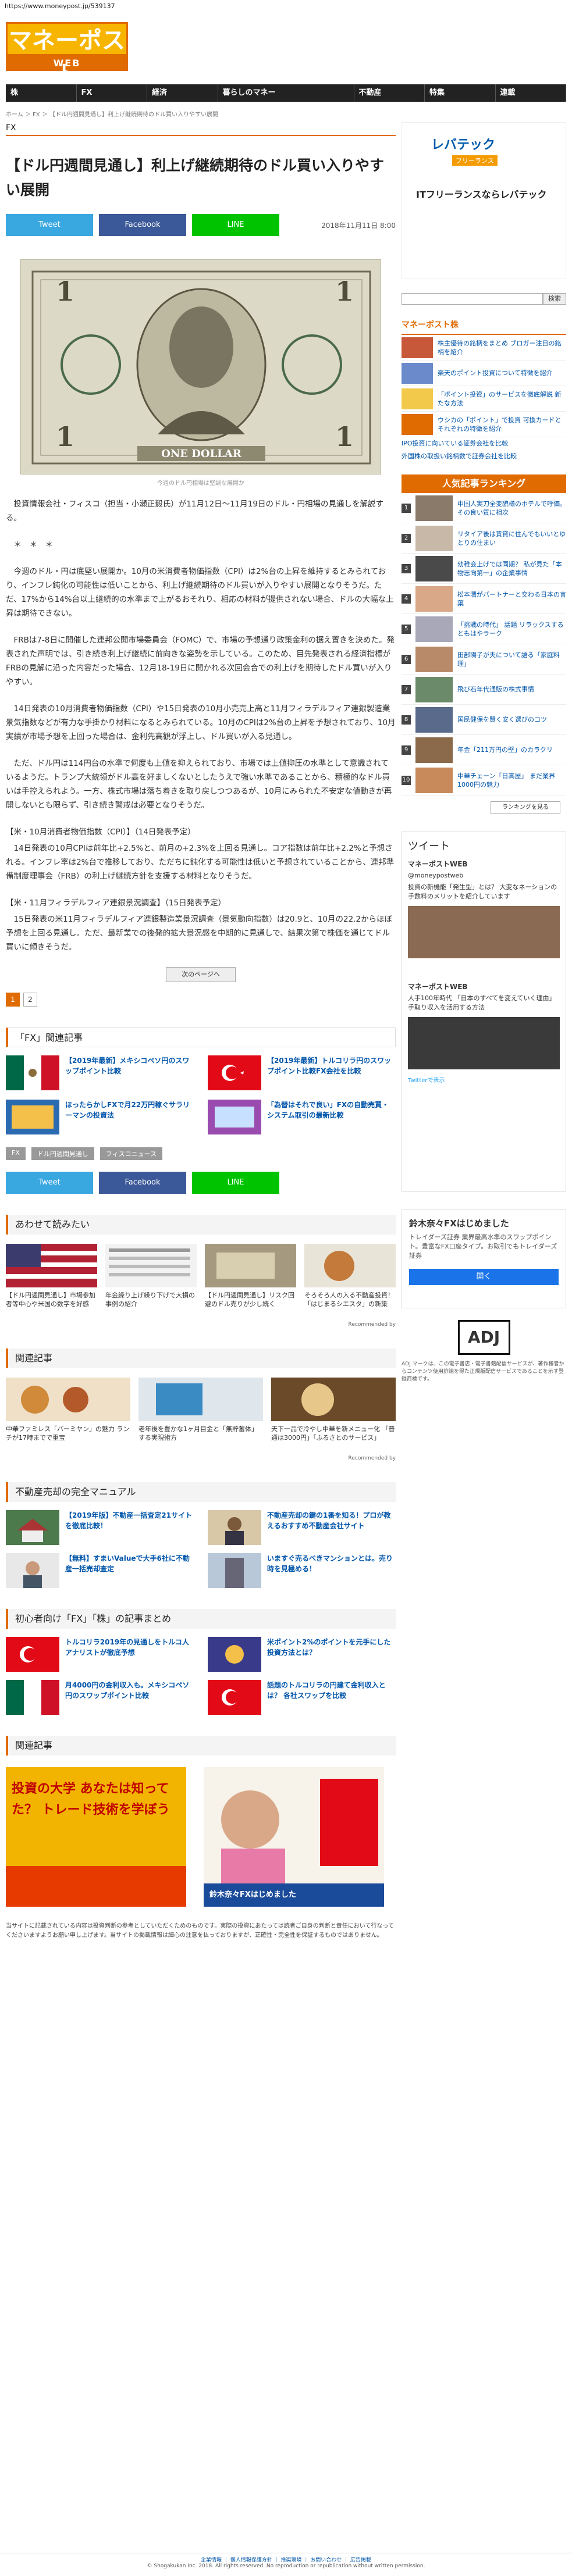  I want to click on recommend-card: 【ドル円週間見通し】市場参加者等中心や米国の数字を好感, so click(51, 1281).